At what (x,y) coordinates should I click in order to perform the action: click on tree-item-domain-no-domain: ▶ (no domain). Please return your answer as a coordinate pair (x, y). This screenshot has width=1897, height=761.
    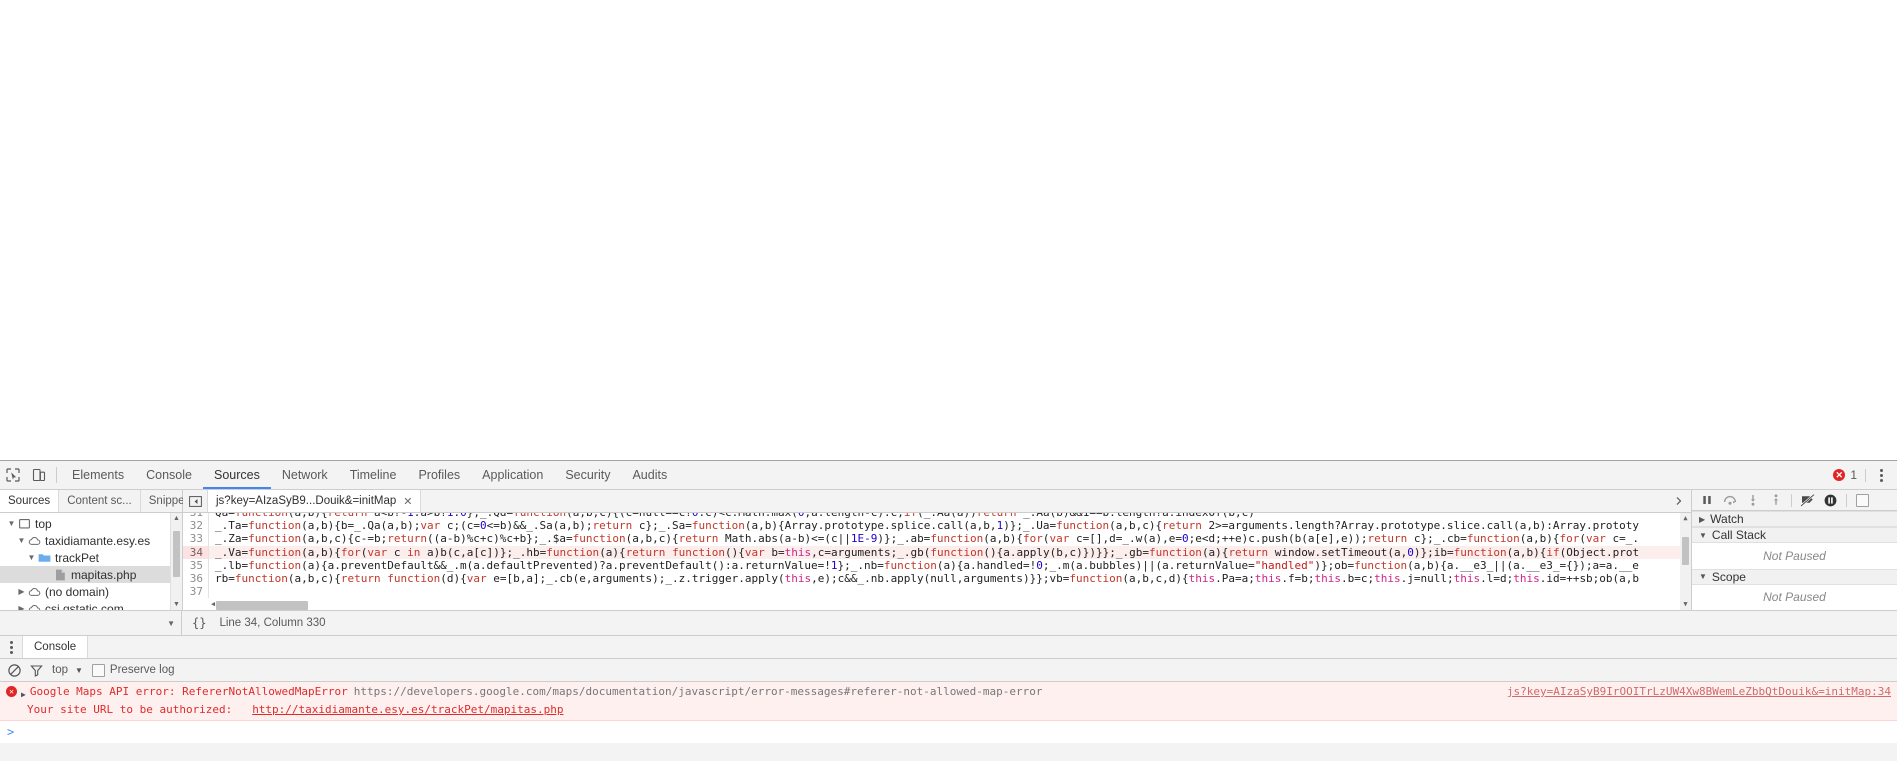
    Looking at the image, I should click on (91, 591).